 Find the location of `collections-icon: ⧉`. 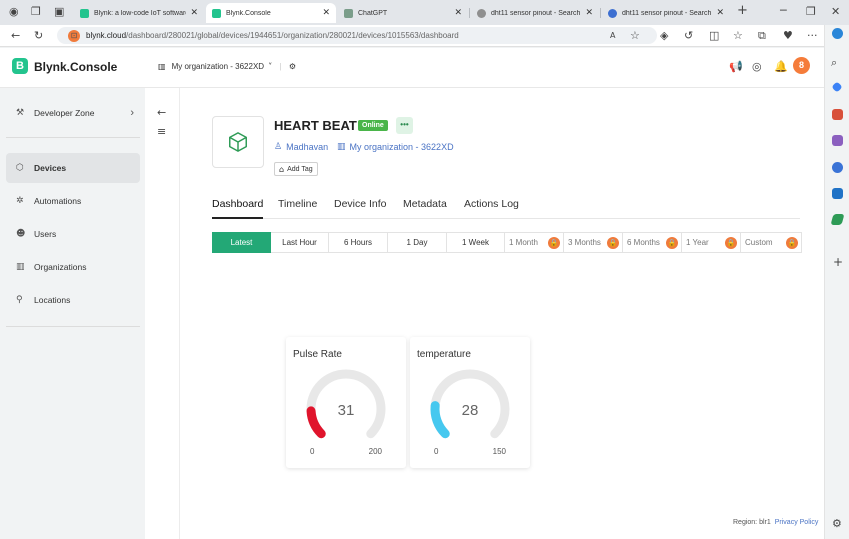

collections-icon: ⧉ is located at coordinates (762, 36).